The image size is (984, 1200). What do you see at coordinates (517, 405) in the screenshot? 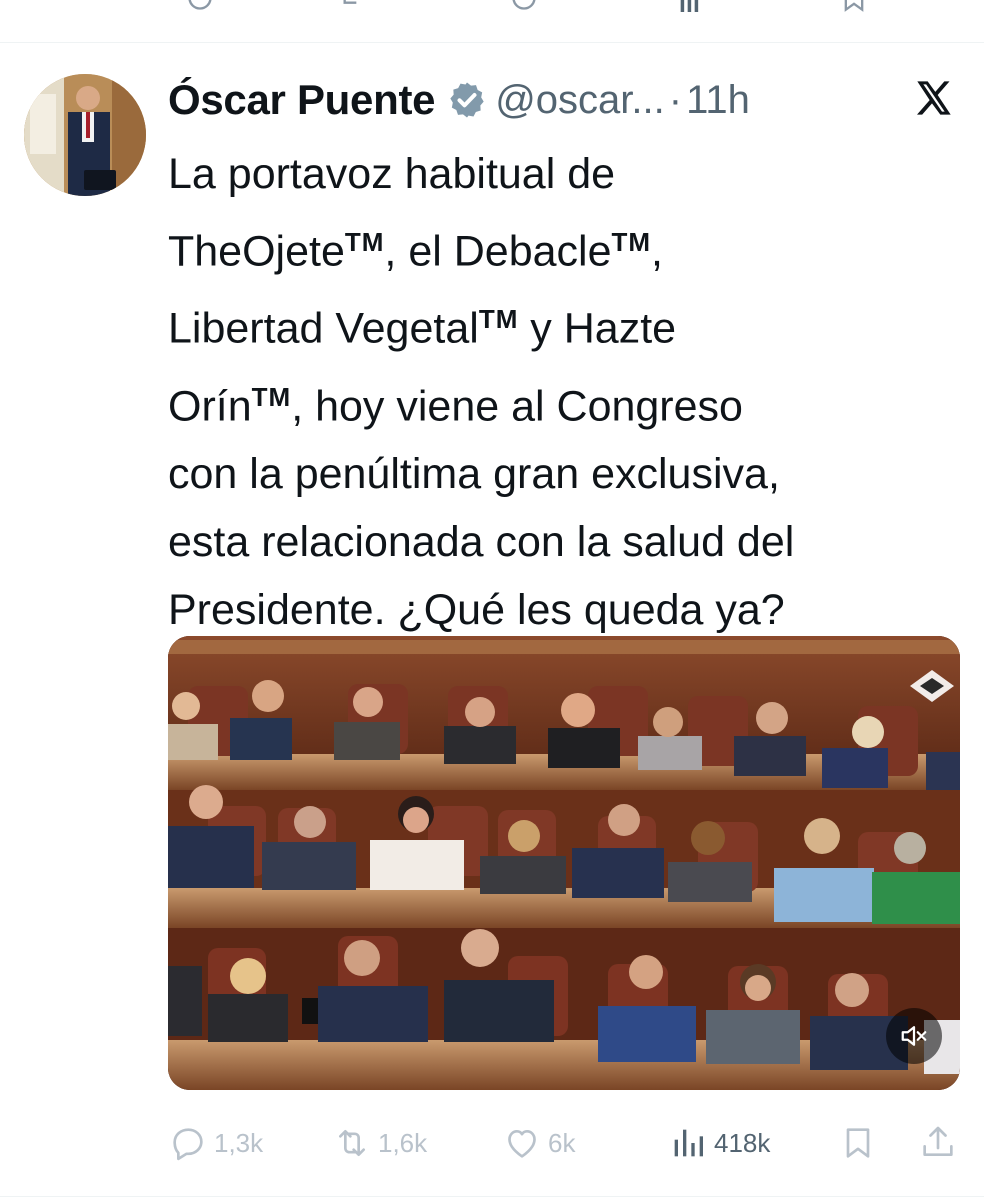
I see `text-segment: , hoy viene al Congreso` at bounding box center [517, 405].